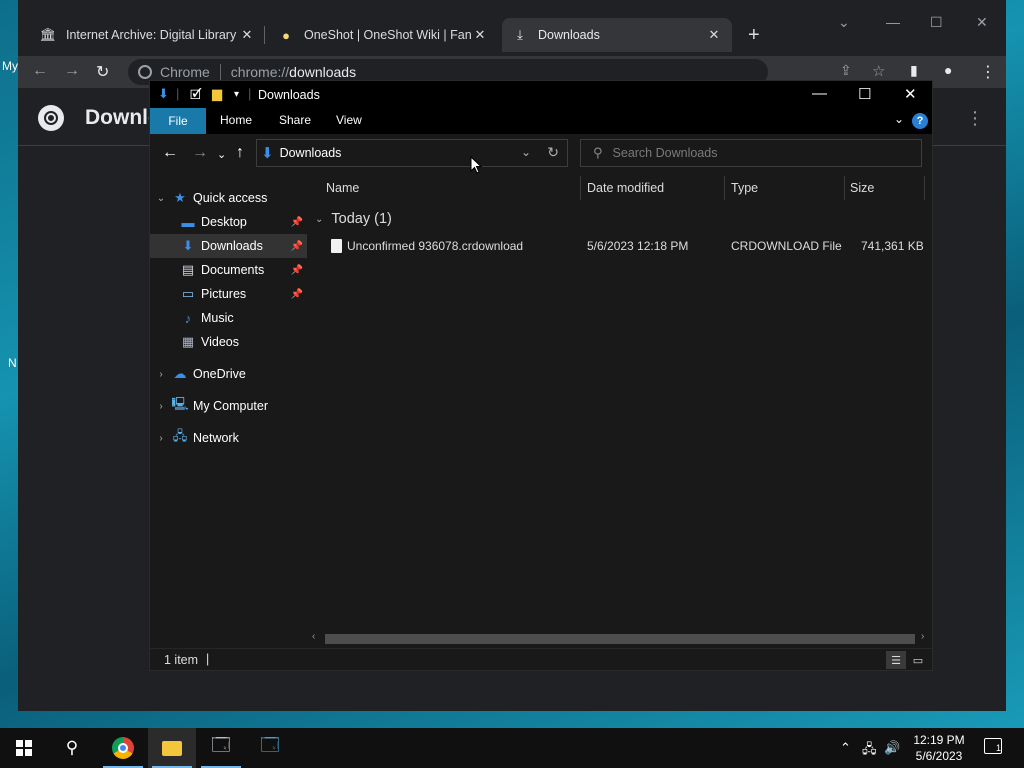 Image resolution: width=1024 pixels, height=768 pixels. Describe the element at coordinates (412, 153) in the screenshot. I see `address-bar: ⬇ Downloads ⌄ ↻` at that location.